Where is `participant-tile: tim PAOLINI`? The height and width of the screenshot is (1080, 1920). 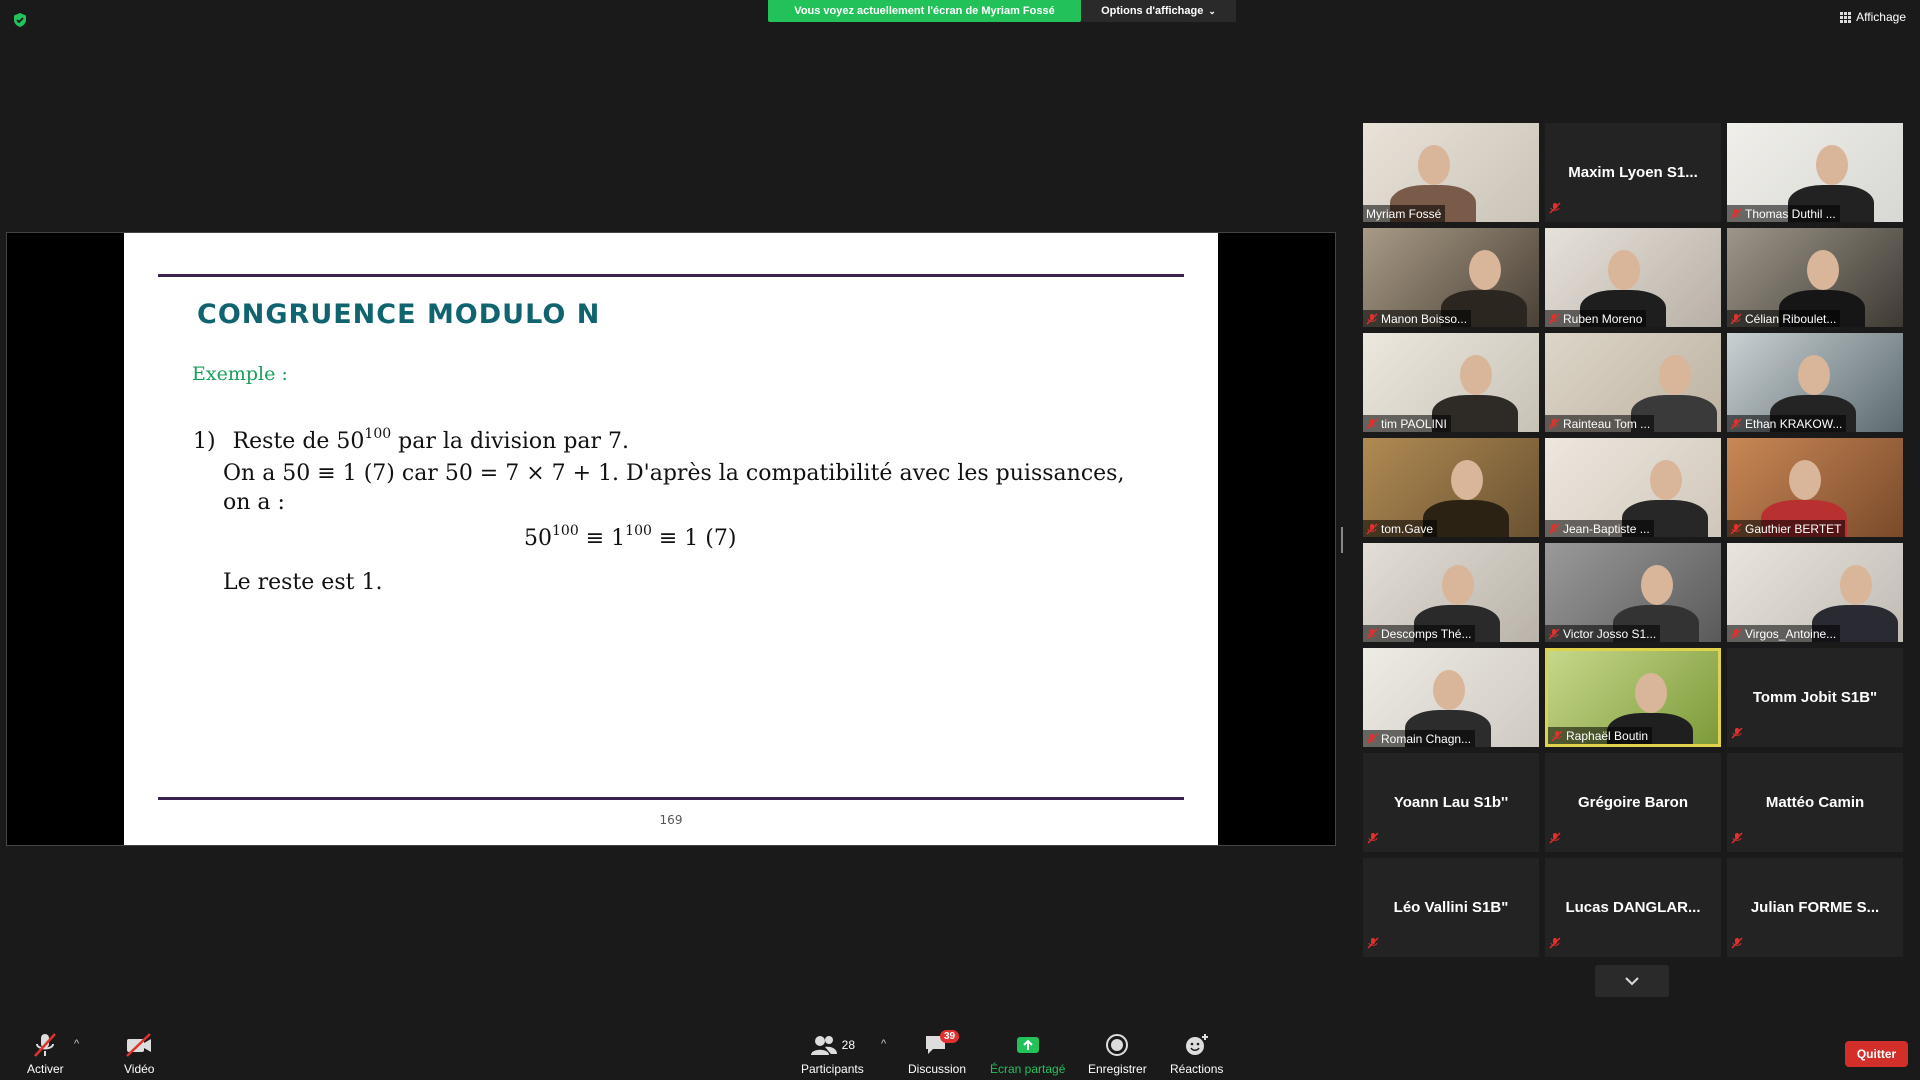 participant-tile: tim PAOLINI is located at coordinates (1451, 382).